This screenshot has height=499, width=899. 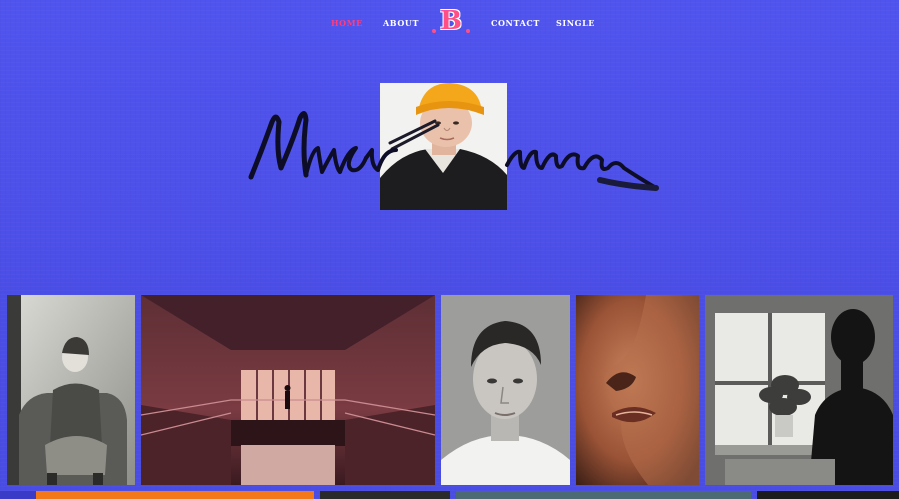 I want to click on woman-seated-armchair-icon, so click(x=71, y=390).